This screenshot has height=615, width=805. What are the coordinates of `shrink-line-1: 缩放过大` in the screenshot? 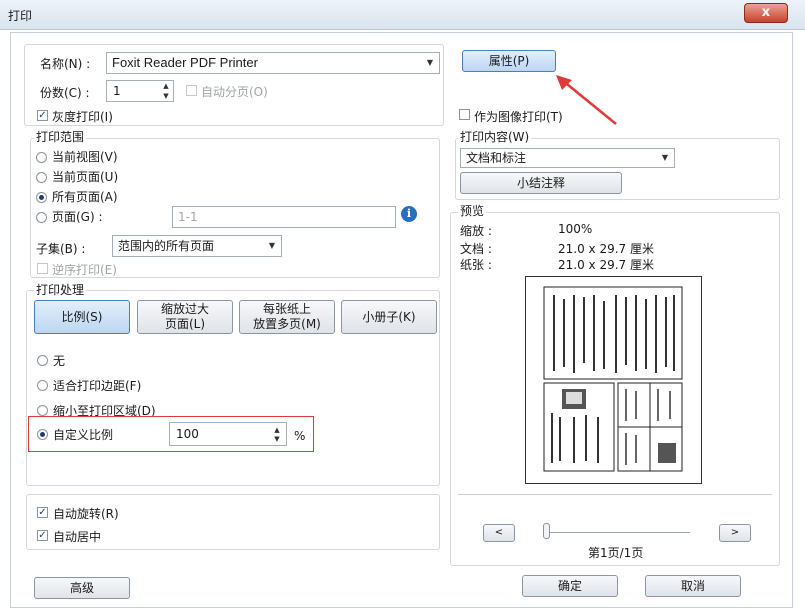 It's located at (184, 309).